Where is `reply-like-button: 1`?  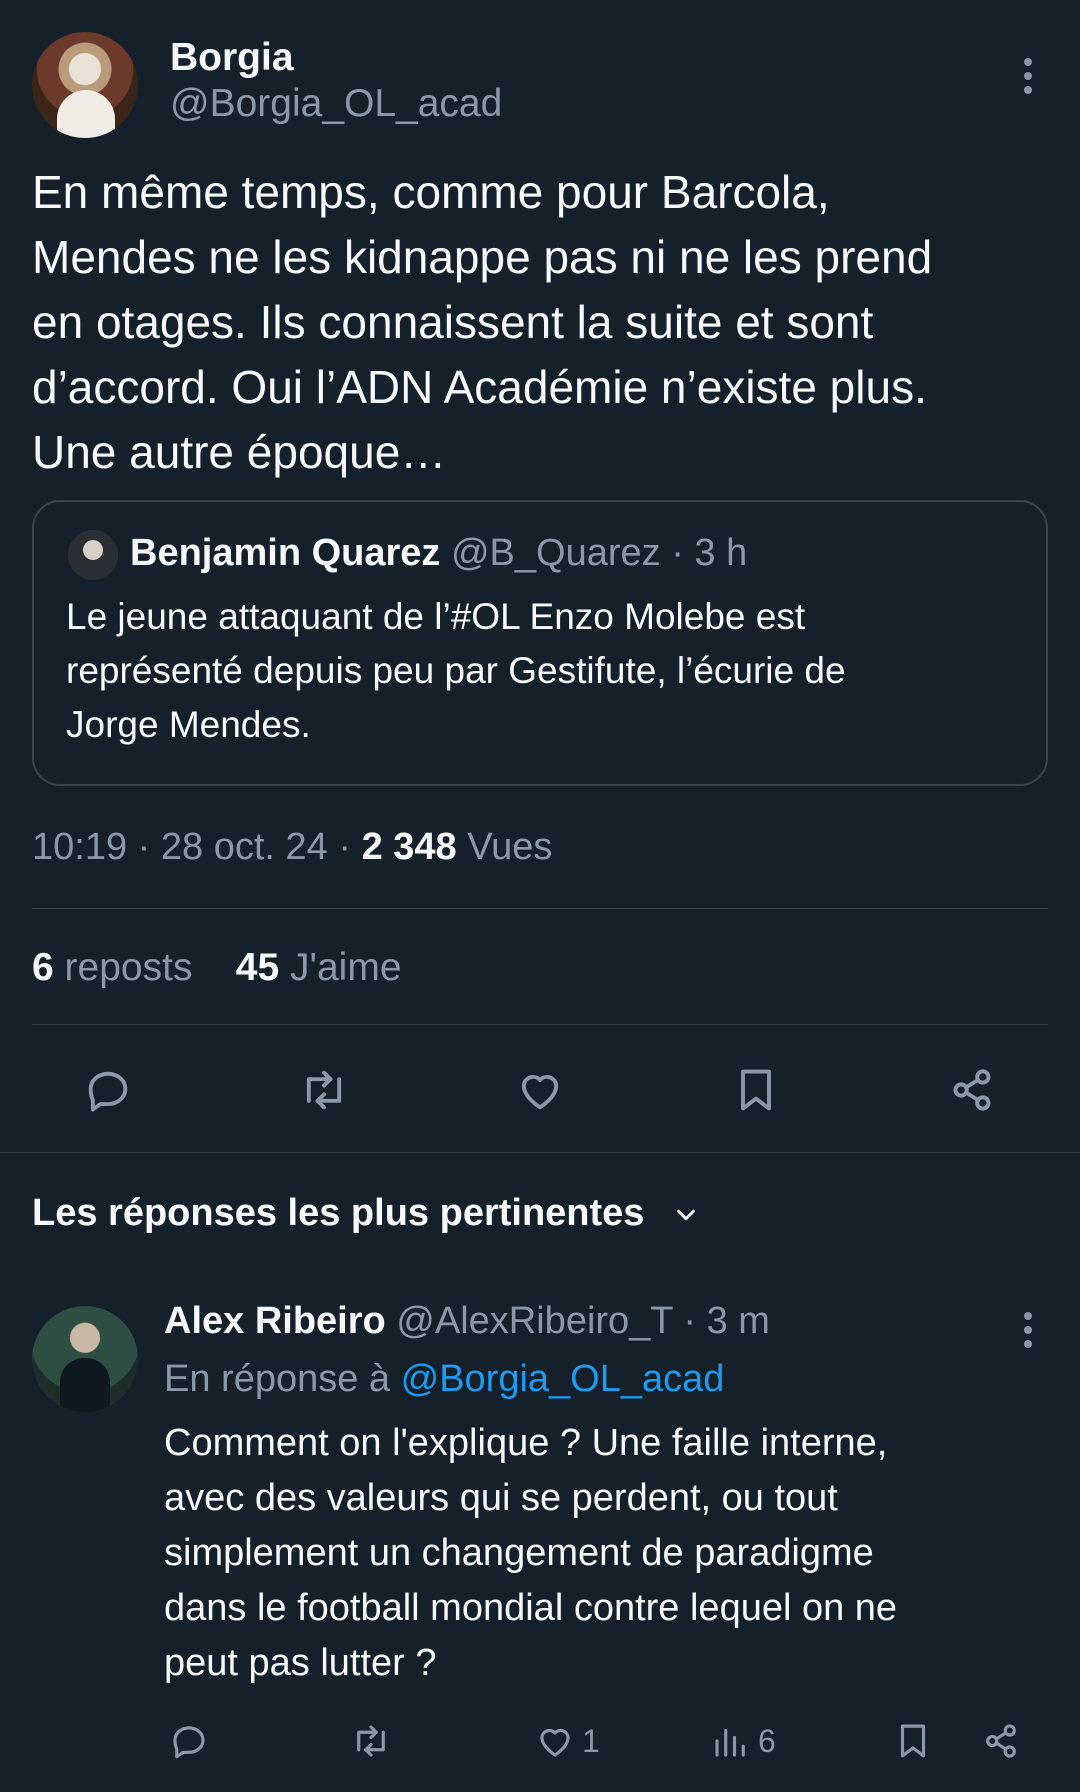 reply-like-button: 1 is located at coordinates (567, 1741).